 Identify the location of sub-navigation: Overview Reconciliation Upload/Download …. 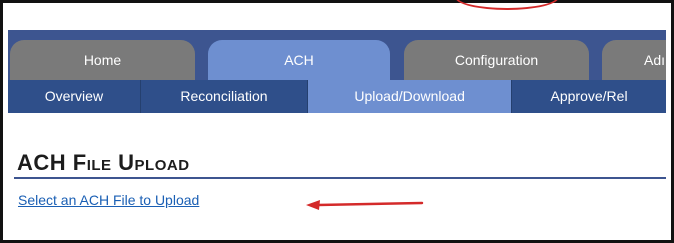
(337, 96).